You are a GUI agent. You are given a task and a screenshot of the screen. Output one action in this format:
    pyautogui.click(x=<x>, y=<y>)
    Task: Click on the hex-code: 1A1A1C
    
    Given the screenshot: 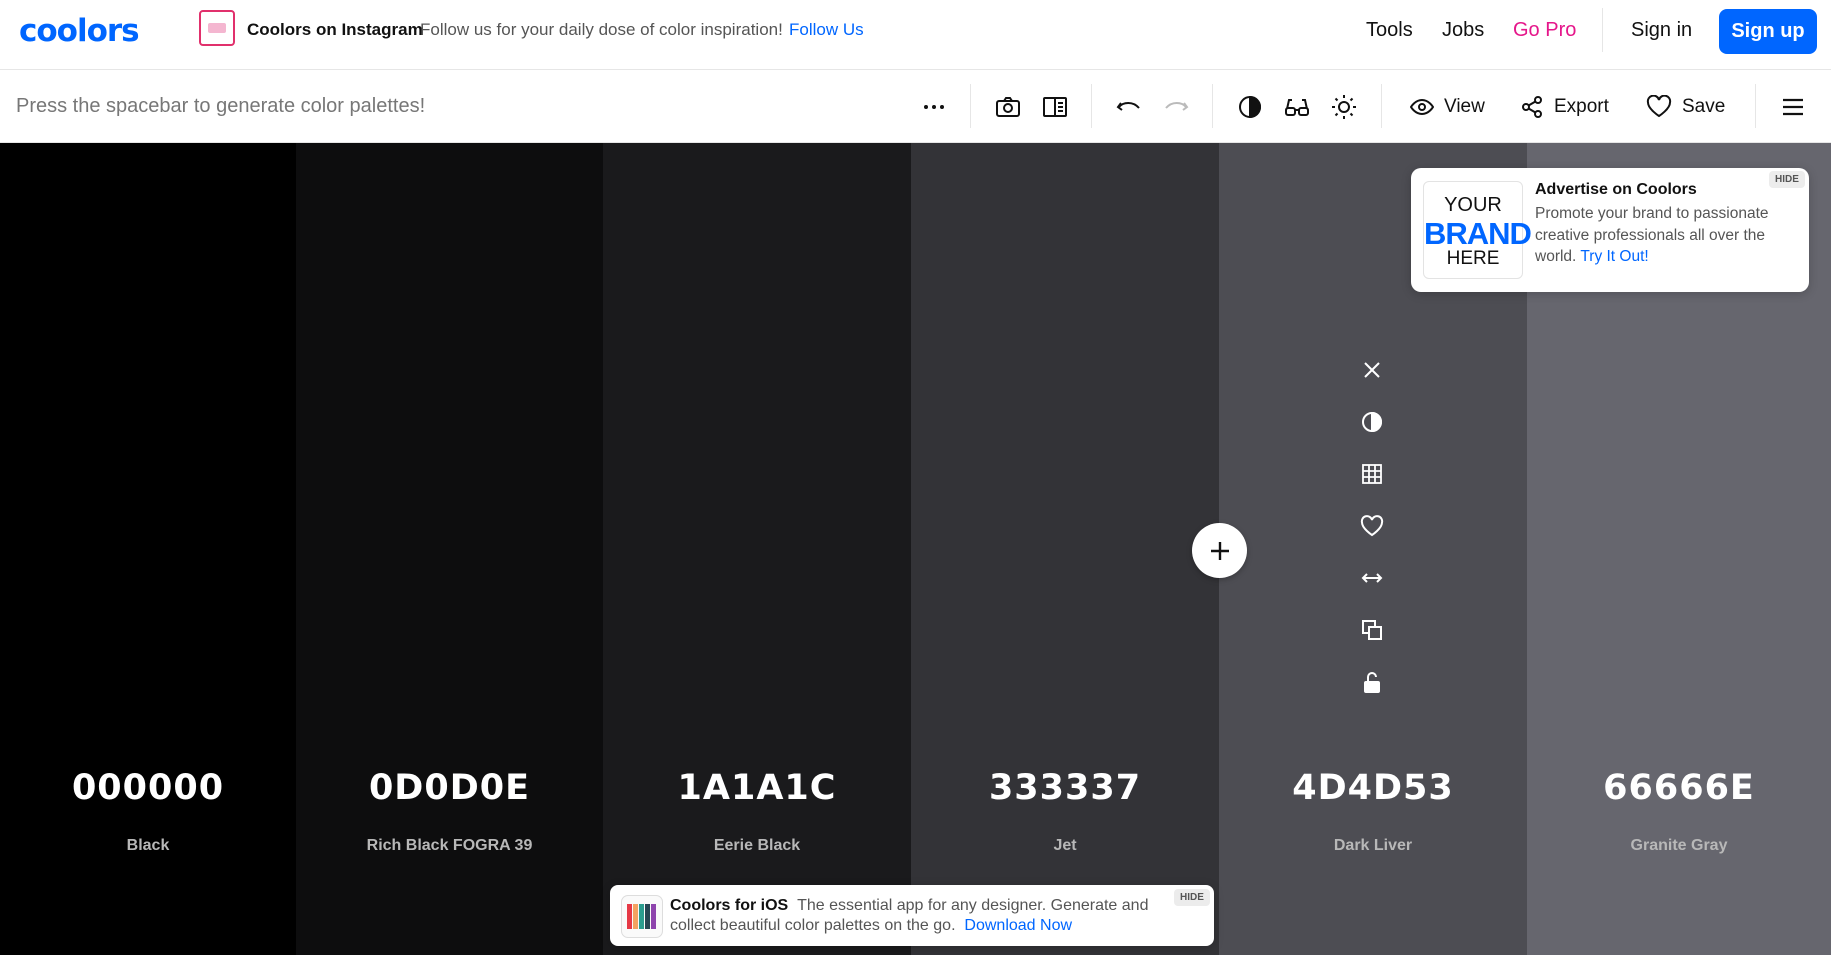 What is the action you would take?
    pyautogui.click(x=757, y=788)
    